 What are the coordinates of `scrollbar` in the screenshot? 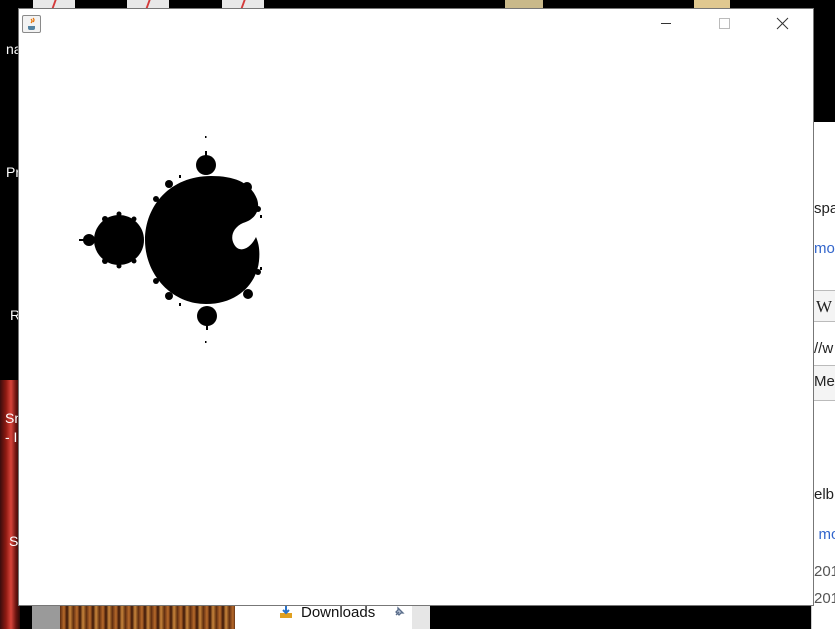 It's located at (421, 616).